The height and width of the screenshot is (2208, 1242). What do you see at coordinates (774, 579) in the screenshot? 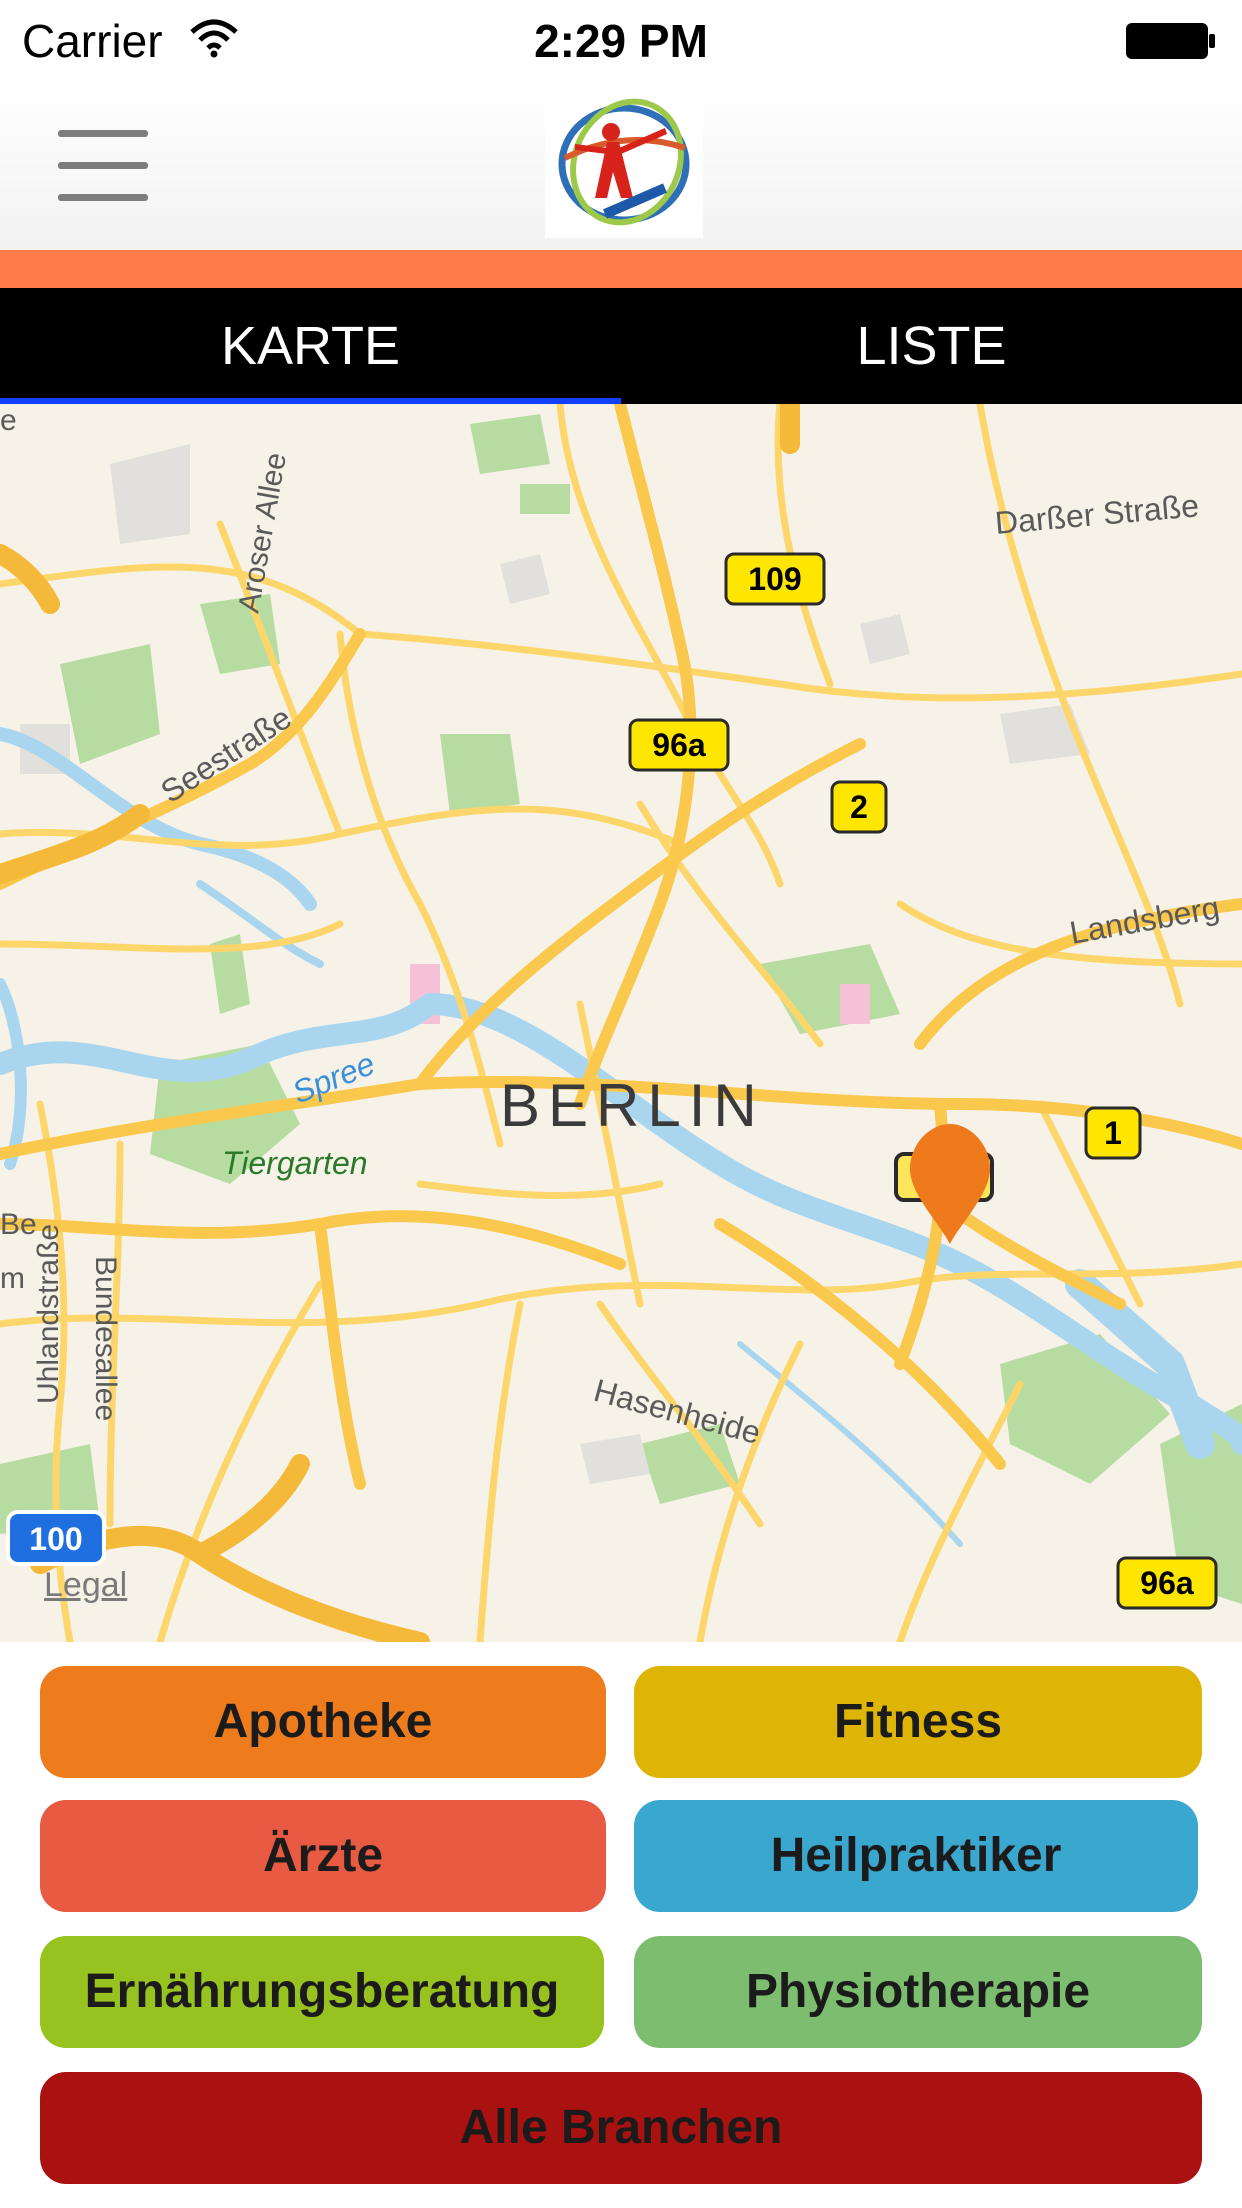
I see `route-shield-109: 109` at bounding box center [774, 579].